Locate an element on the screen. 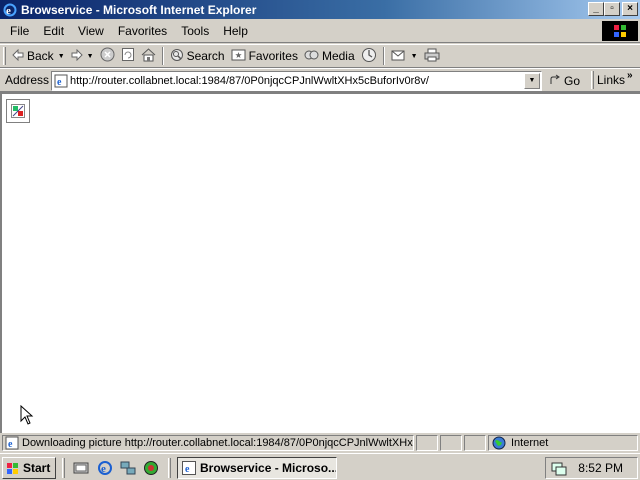  back-dropdown-icon: ▼ is located at coordinates (61, 56).